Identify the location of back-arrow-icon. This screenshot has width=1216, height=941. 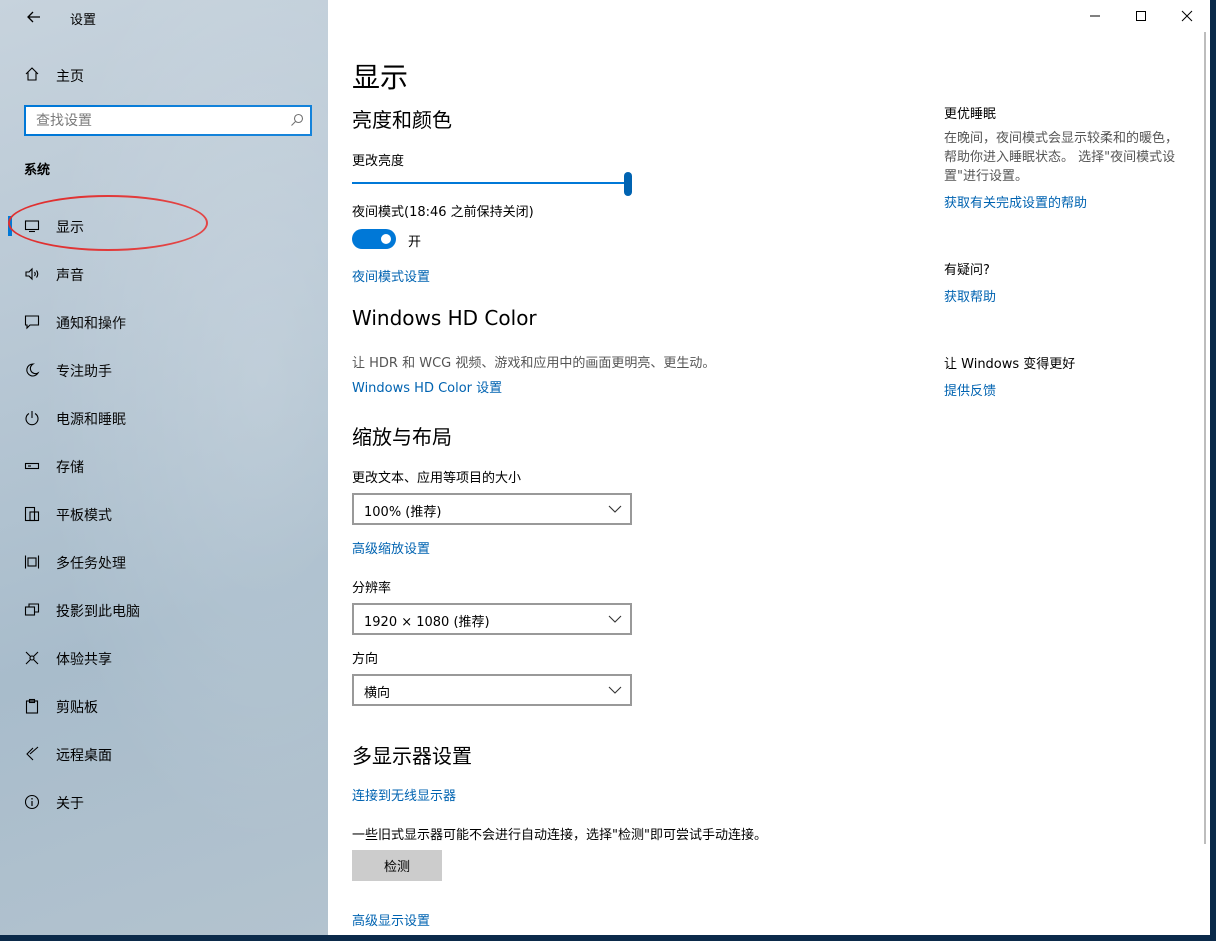
(33, 17).